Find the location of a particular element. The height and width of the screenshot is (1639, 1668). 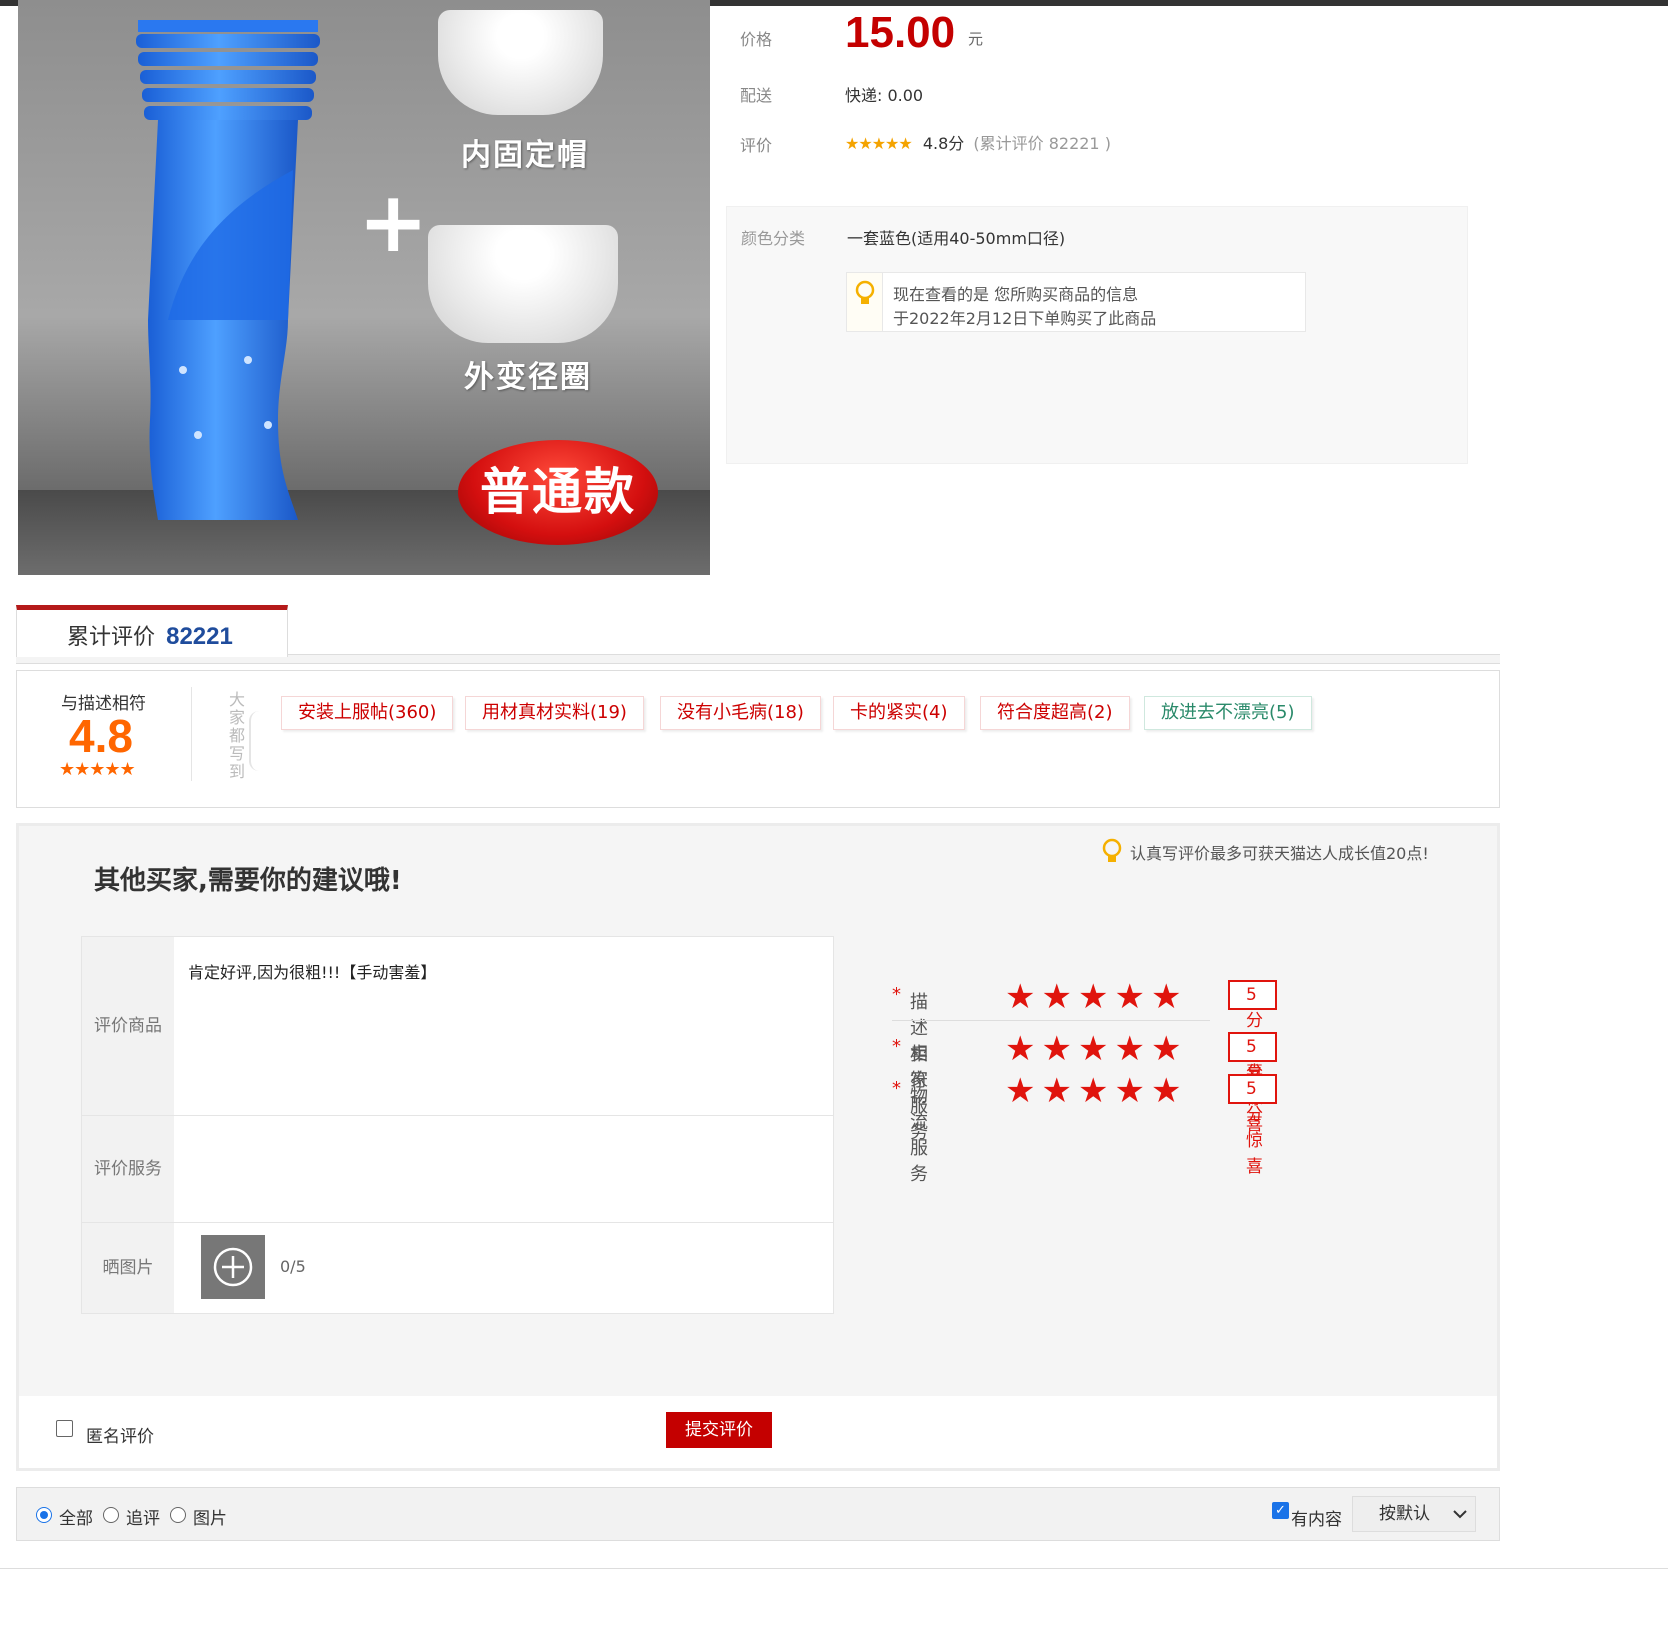

photo-label: 晒图片 is located at coordinates (128, 1268).